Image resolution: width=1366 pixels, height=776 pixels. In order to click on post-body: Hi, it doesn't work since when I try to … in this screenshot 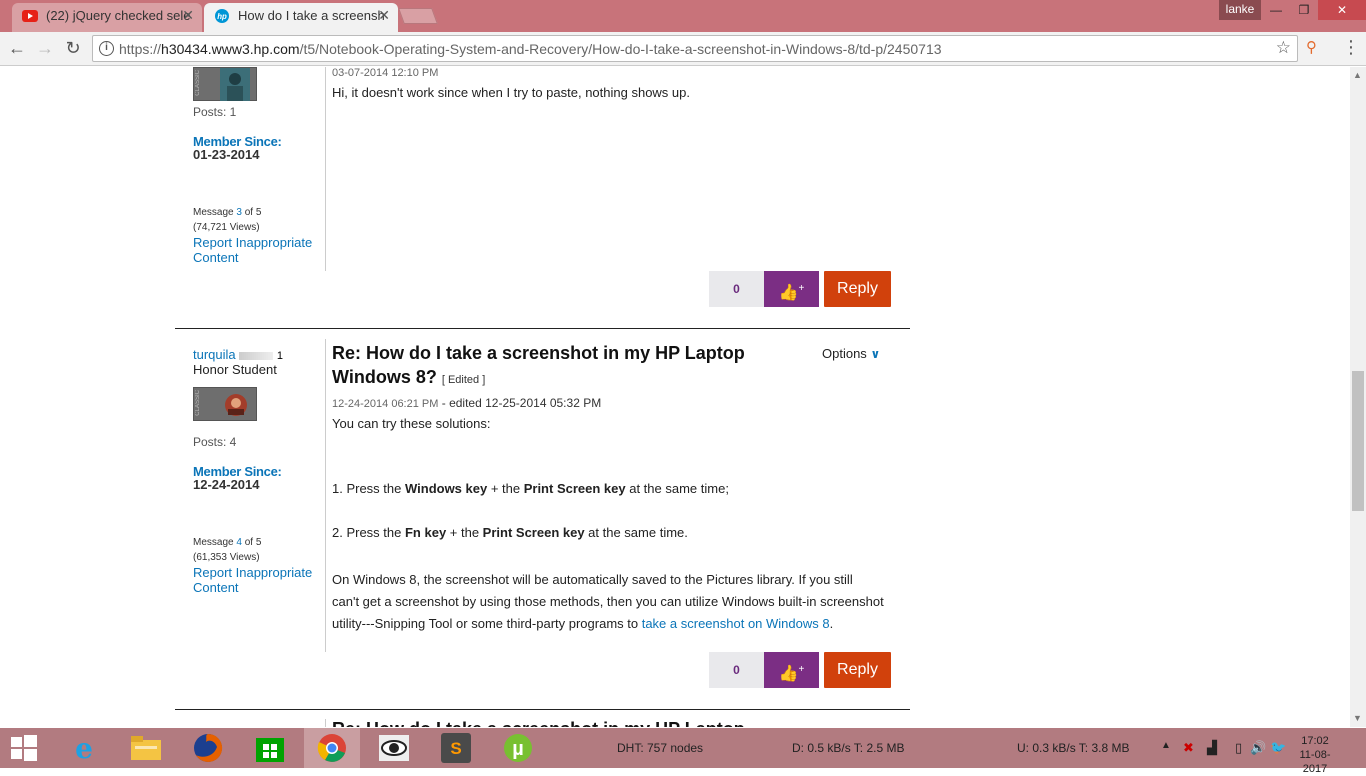, I will do `click(511, 92)`.